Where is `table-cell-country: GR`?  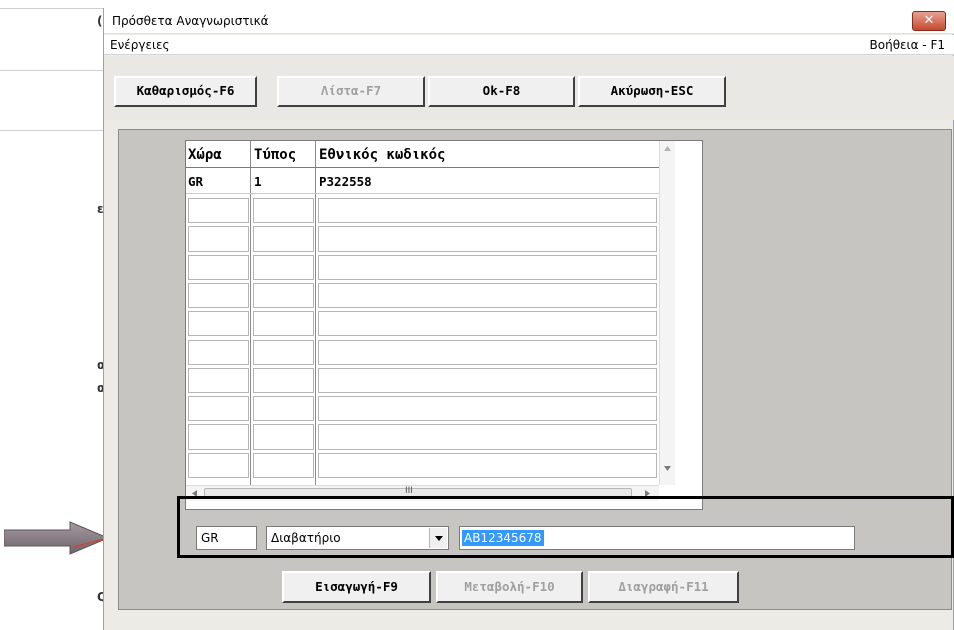 table-cell-country: GR is located at coordinates (195, 181).